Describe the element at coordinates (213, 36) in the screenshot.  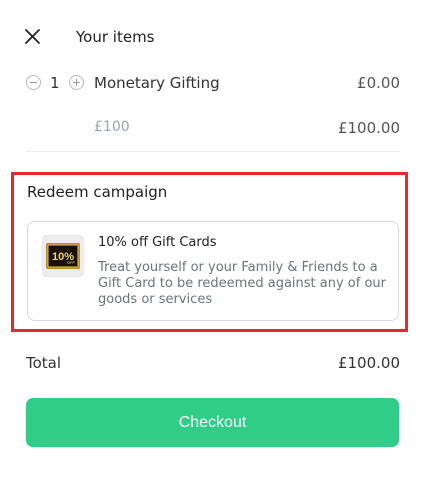
I see `cart-header: Your items` at that location.